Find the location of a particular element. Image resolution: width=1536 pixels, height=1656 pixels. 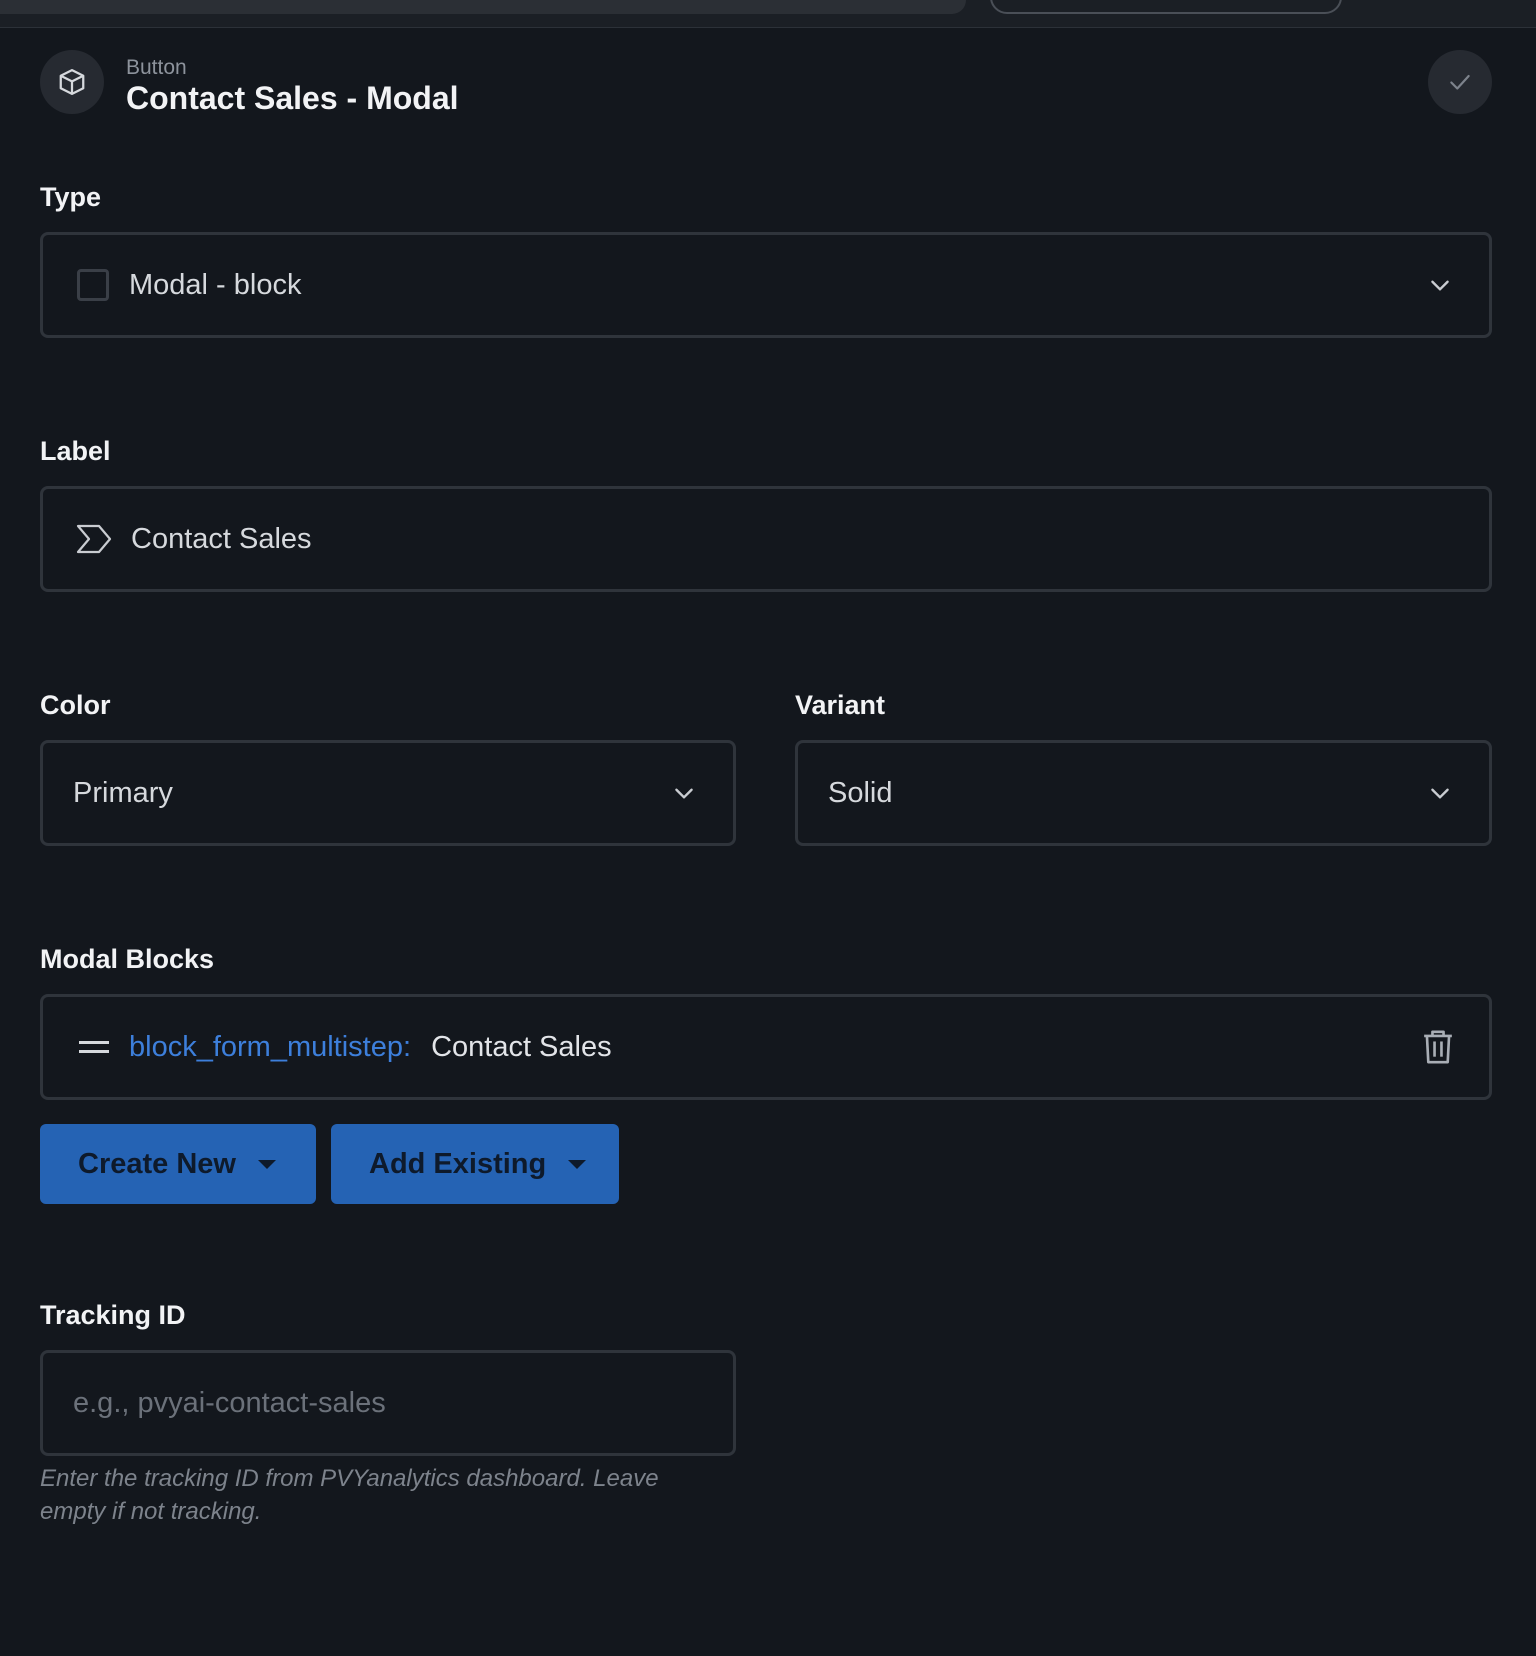

confirm-button is located at coordinates (1460, 82).